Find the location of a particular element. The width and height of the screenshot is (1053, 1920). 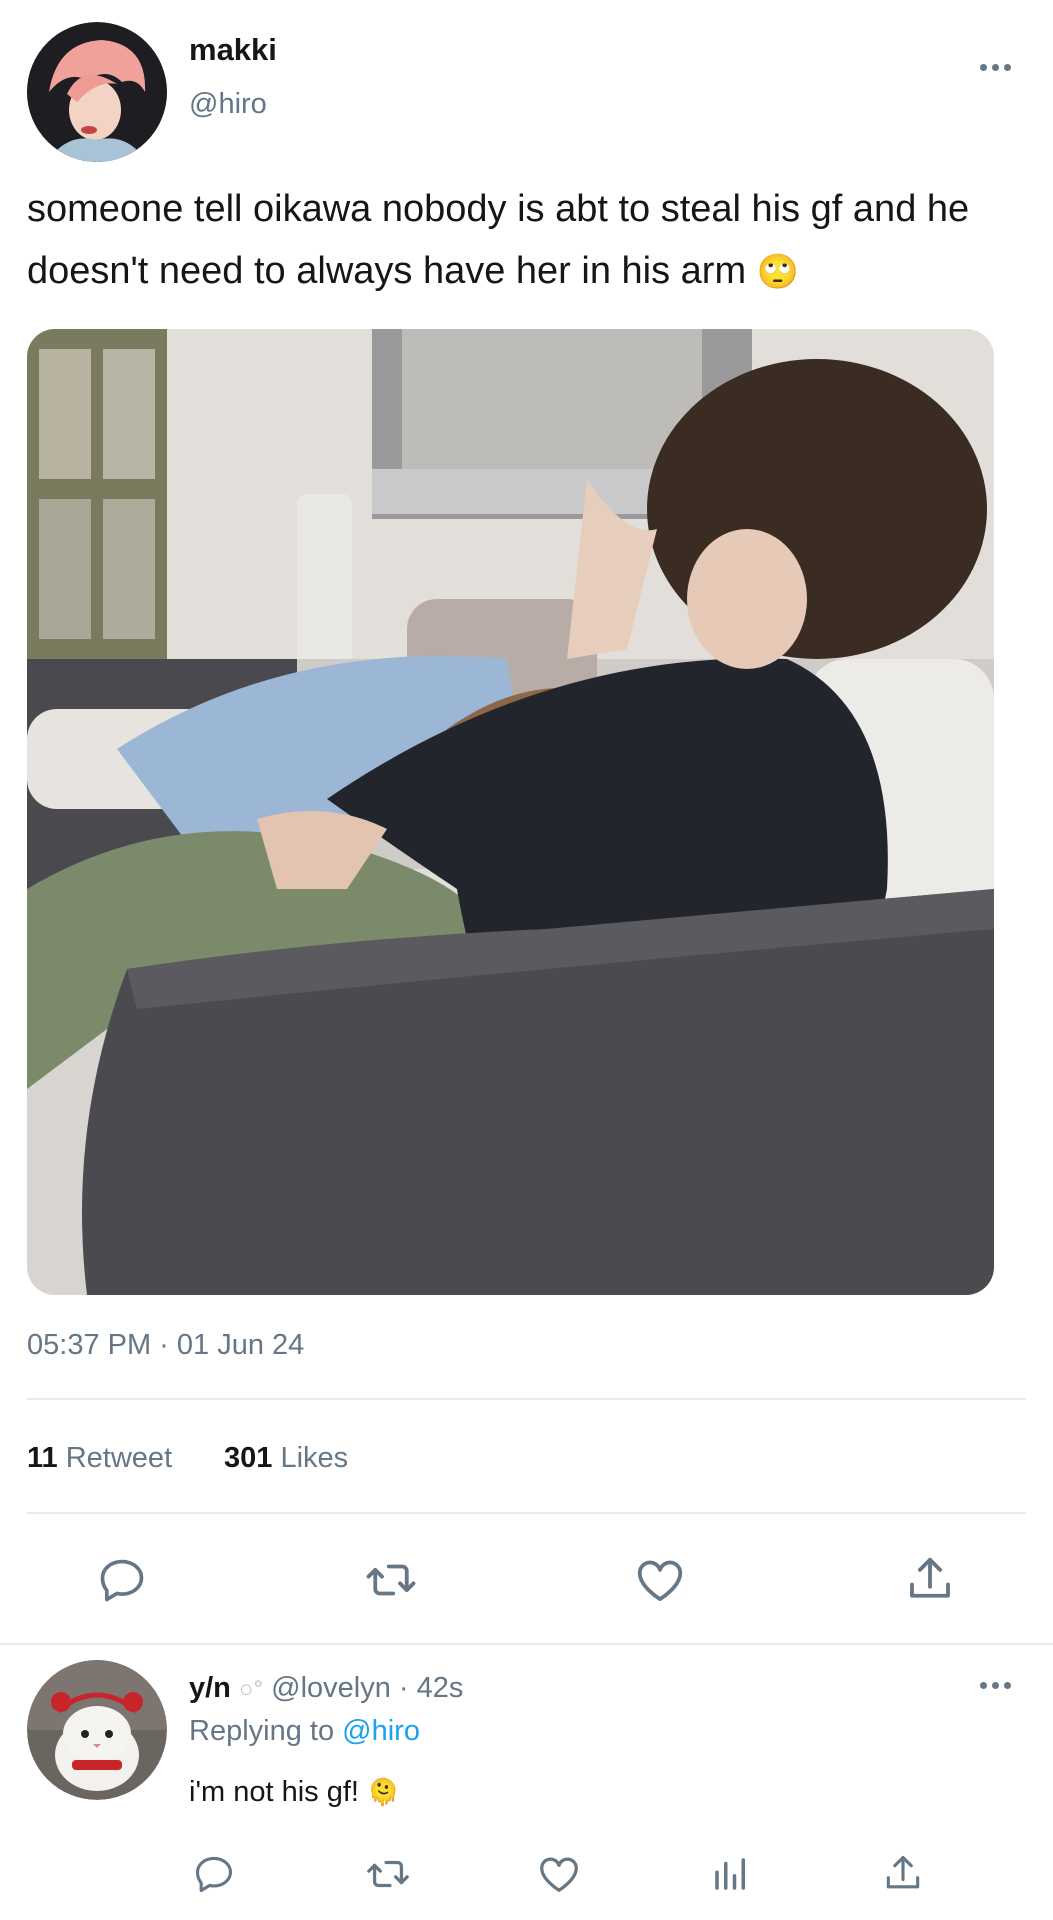

retweet-label: Retweet is located at coordinates (119, 1458).